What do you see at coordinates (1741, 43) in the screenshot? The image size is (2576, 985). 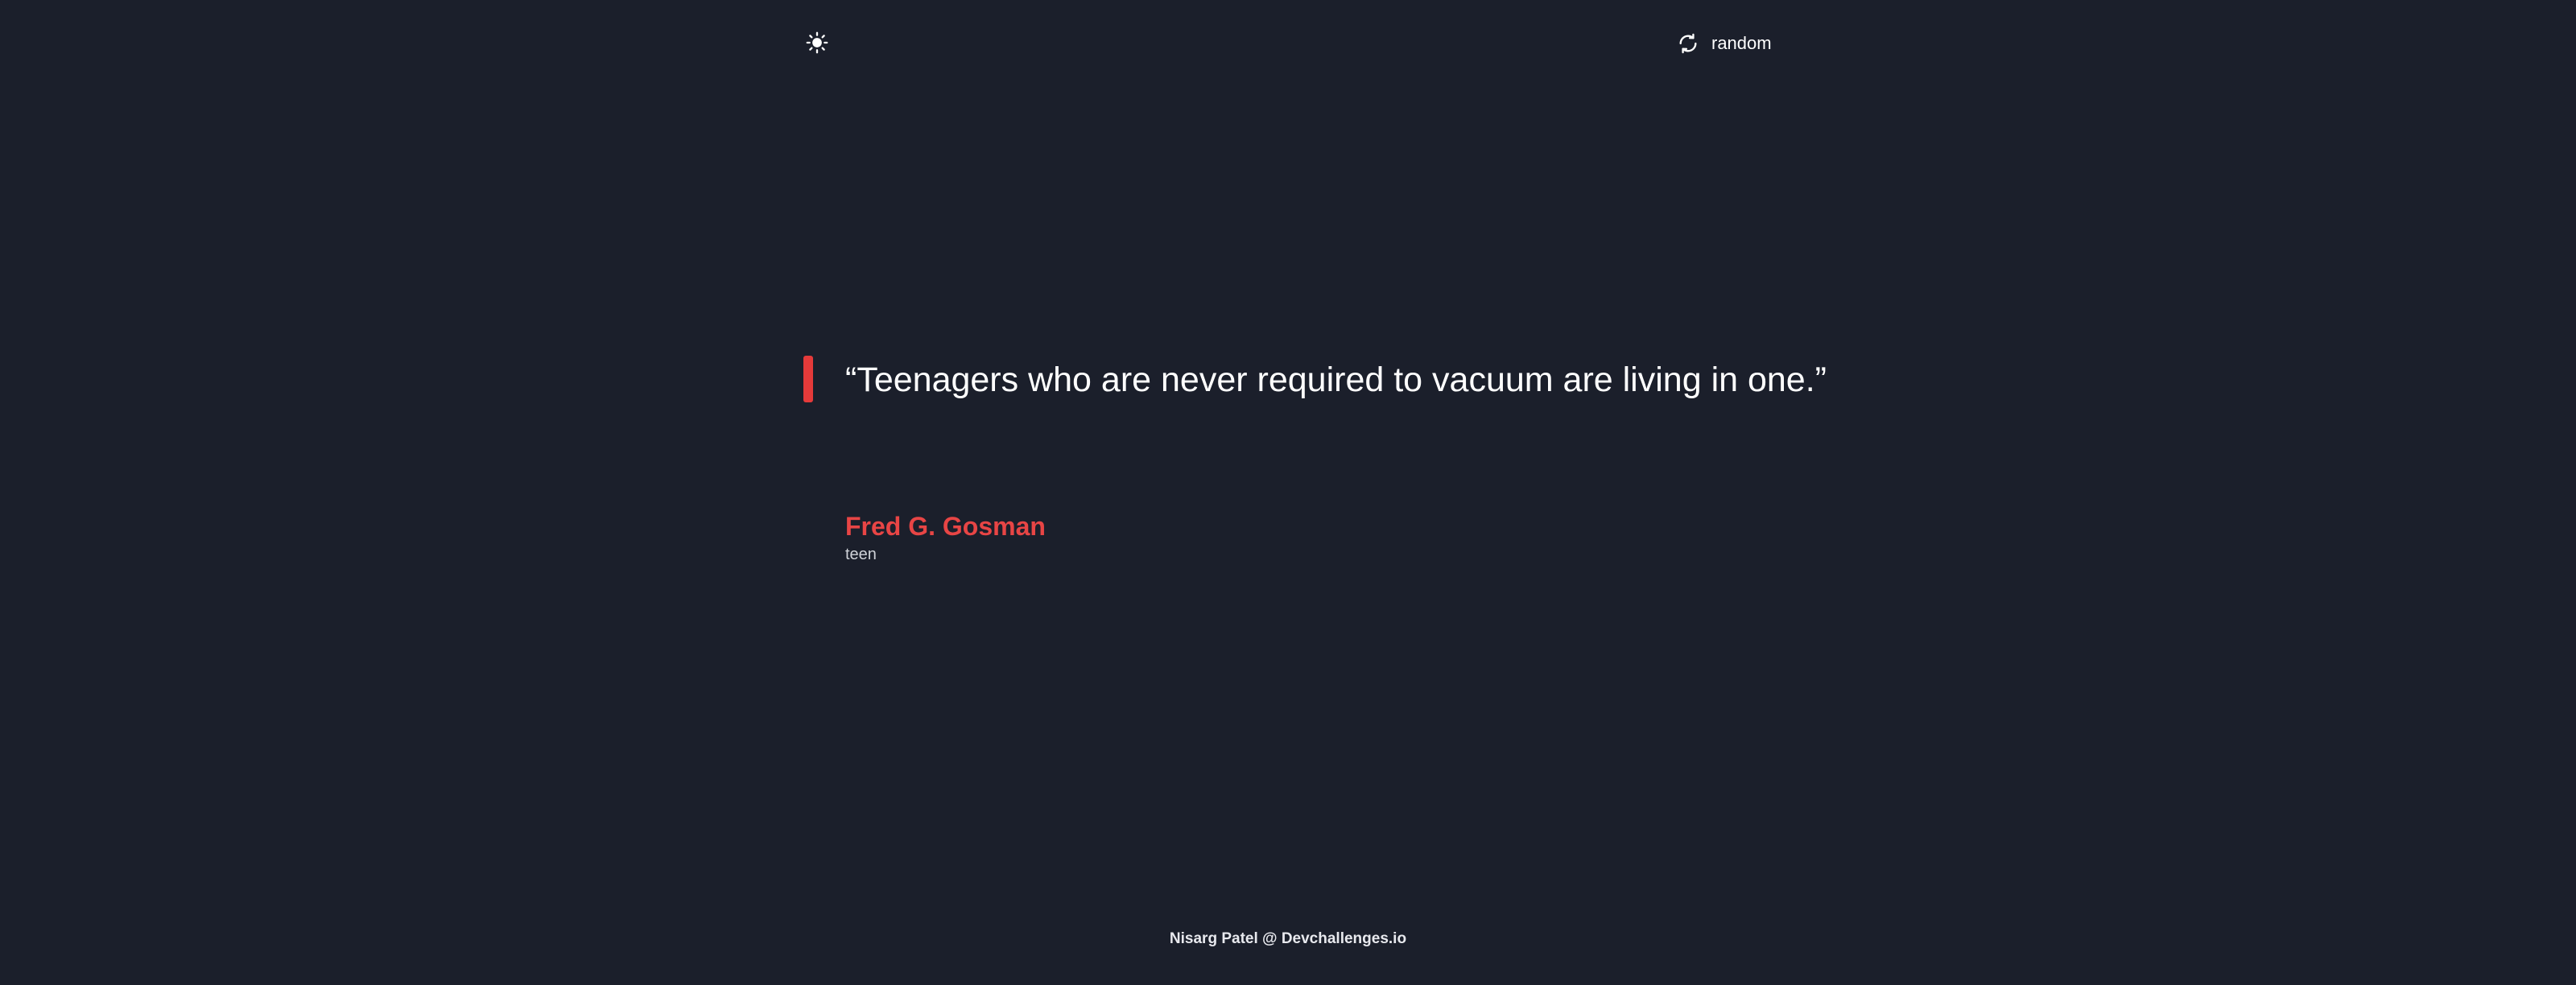 I see `random-label: random` at bounding box center [1741, 43].